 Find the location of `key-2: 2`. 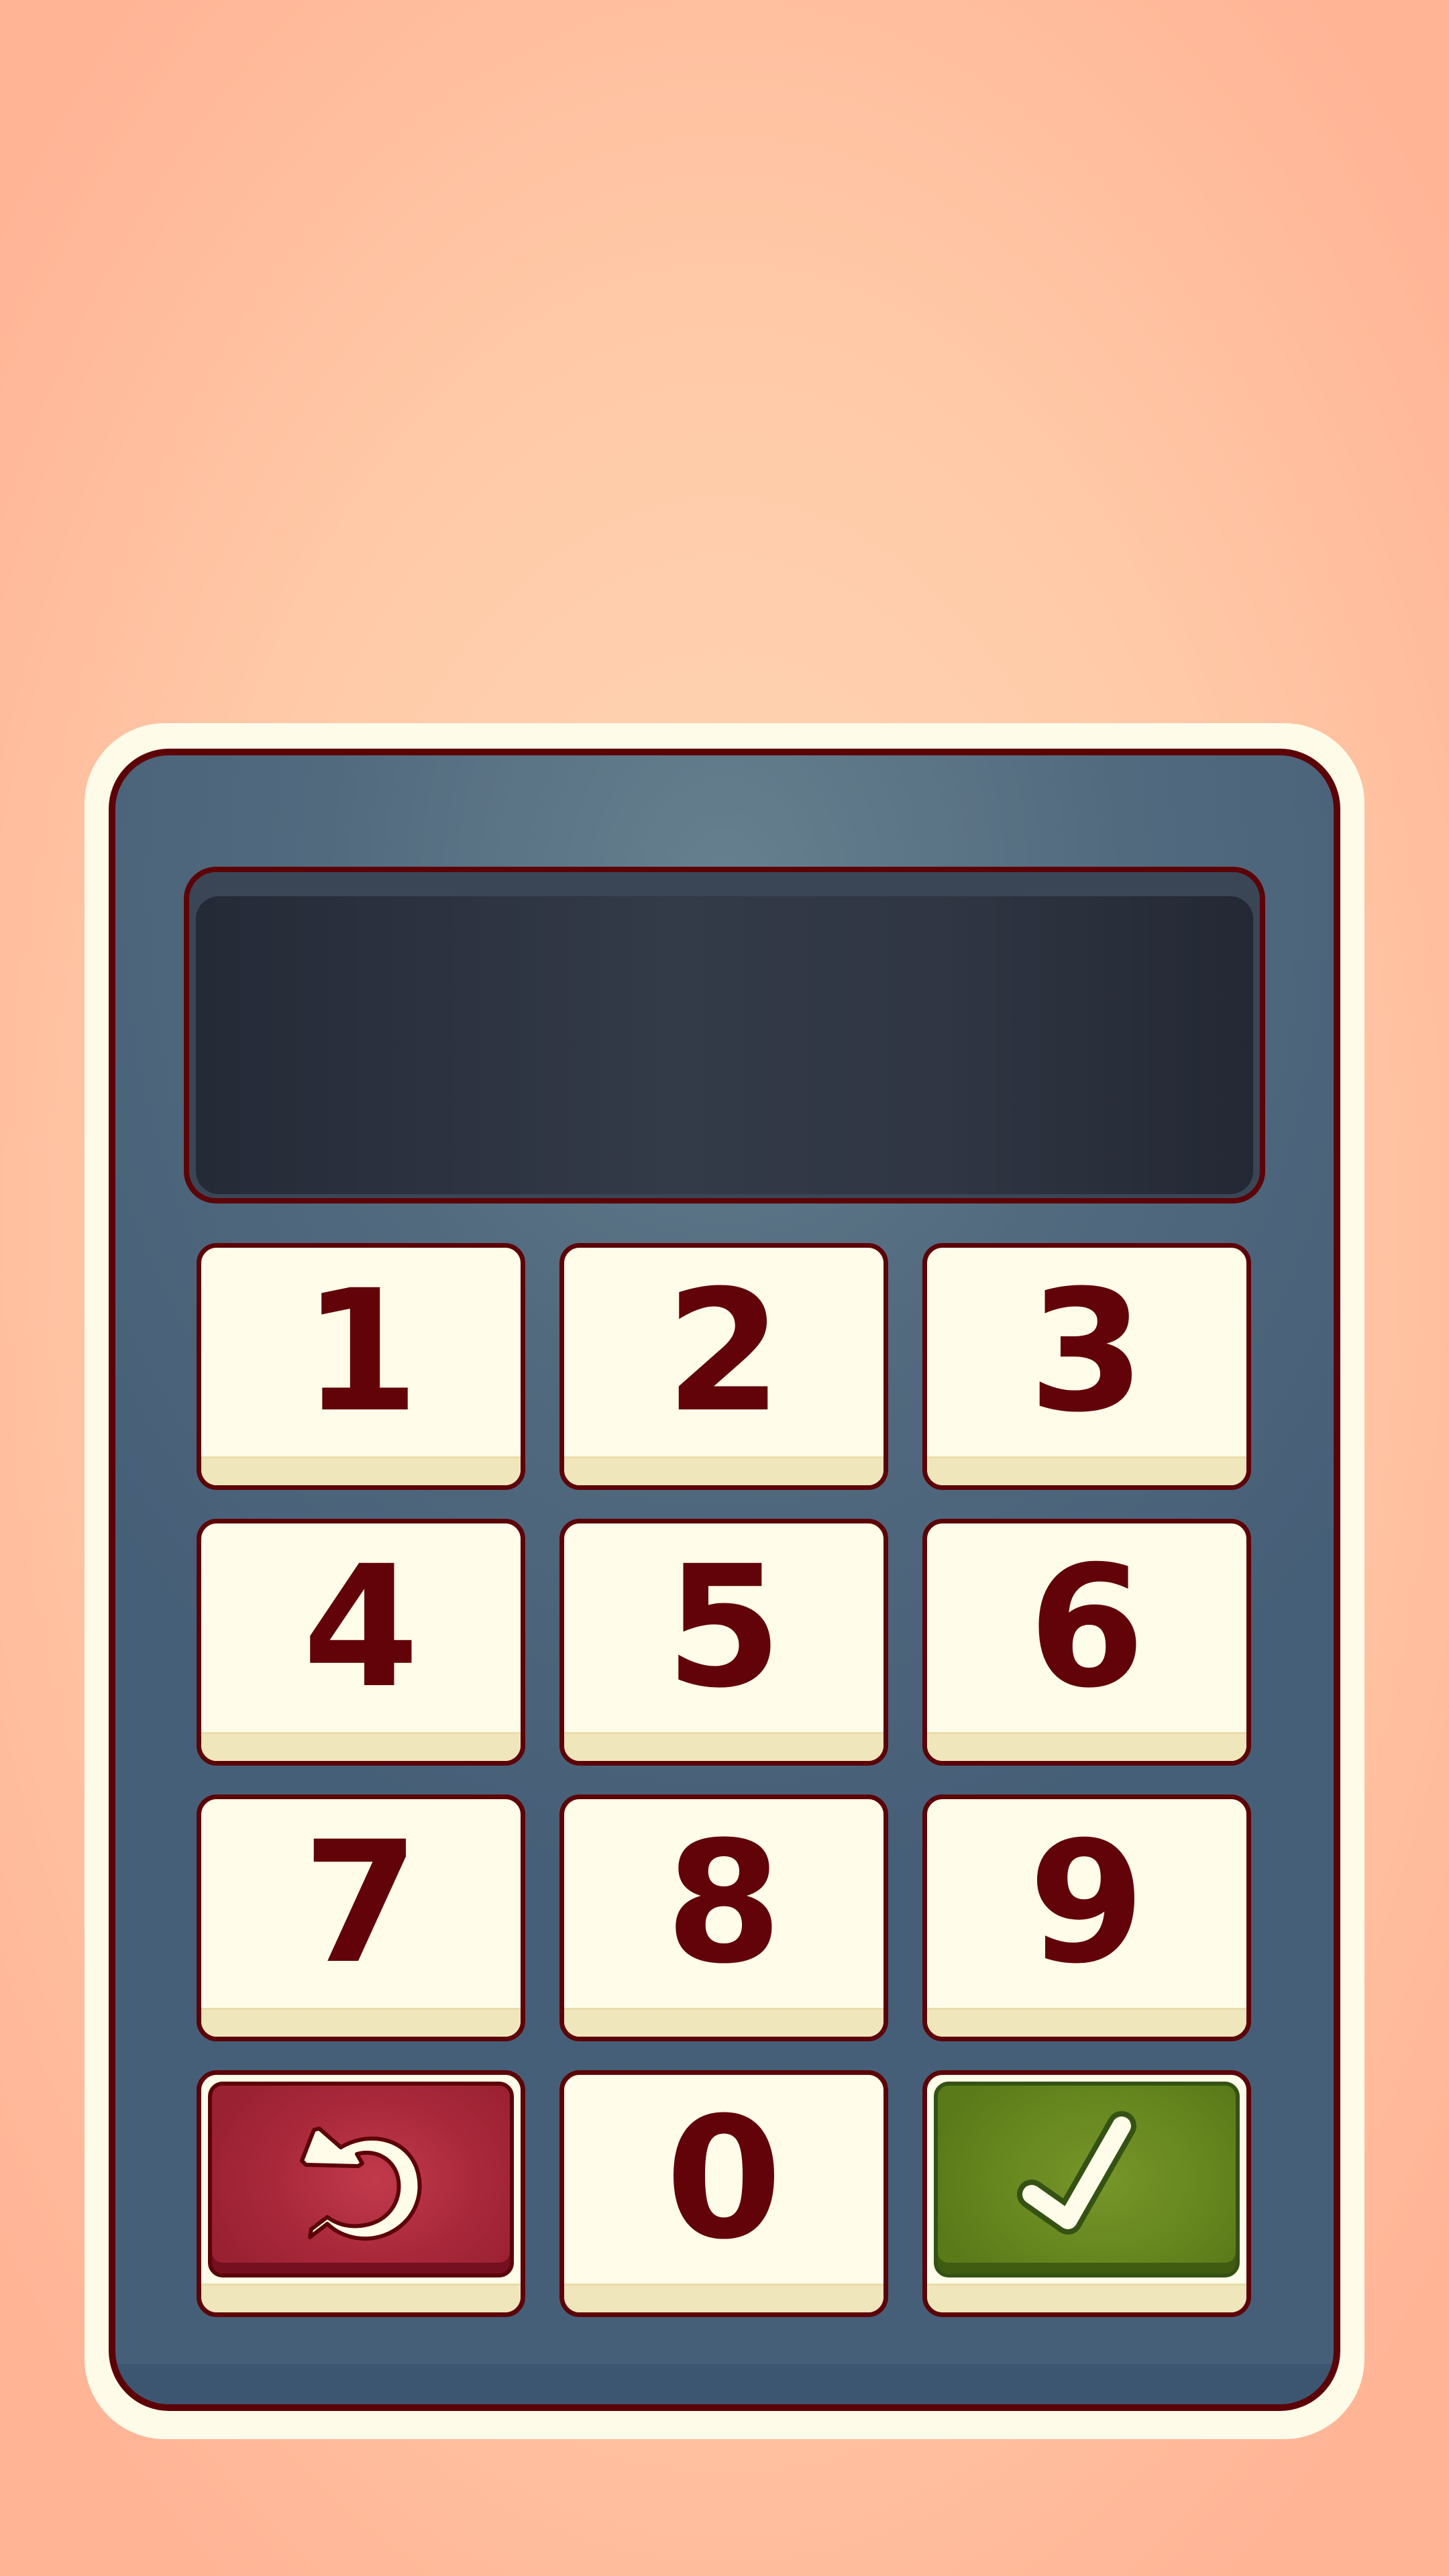

key-2: 2 is located at coordinates (723, 1366).